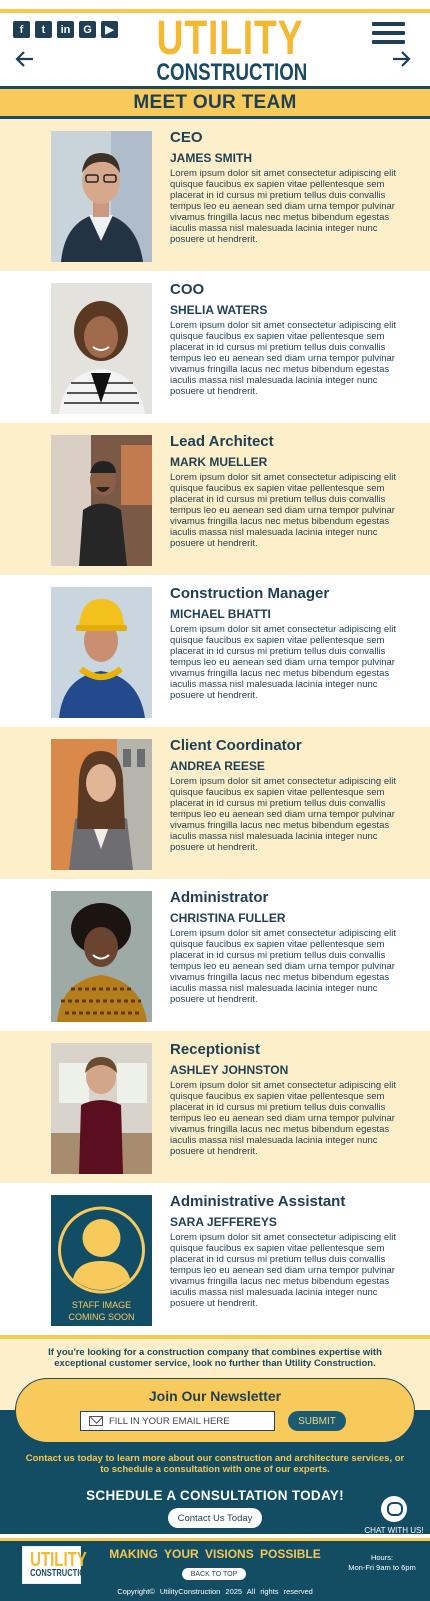 The image size is (430, 1601). Describe the element at coordinates (211, 158) in the screenshot. I see `team-member-name: JAMES SMITH` at that location.